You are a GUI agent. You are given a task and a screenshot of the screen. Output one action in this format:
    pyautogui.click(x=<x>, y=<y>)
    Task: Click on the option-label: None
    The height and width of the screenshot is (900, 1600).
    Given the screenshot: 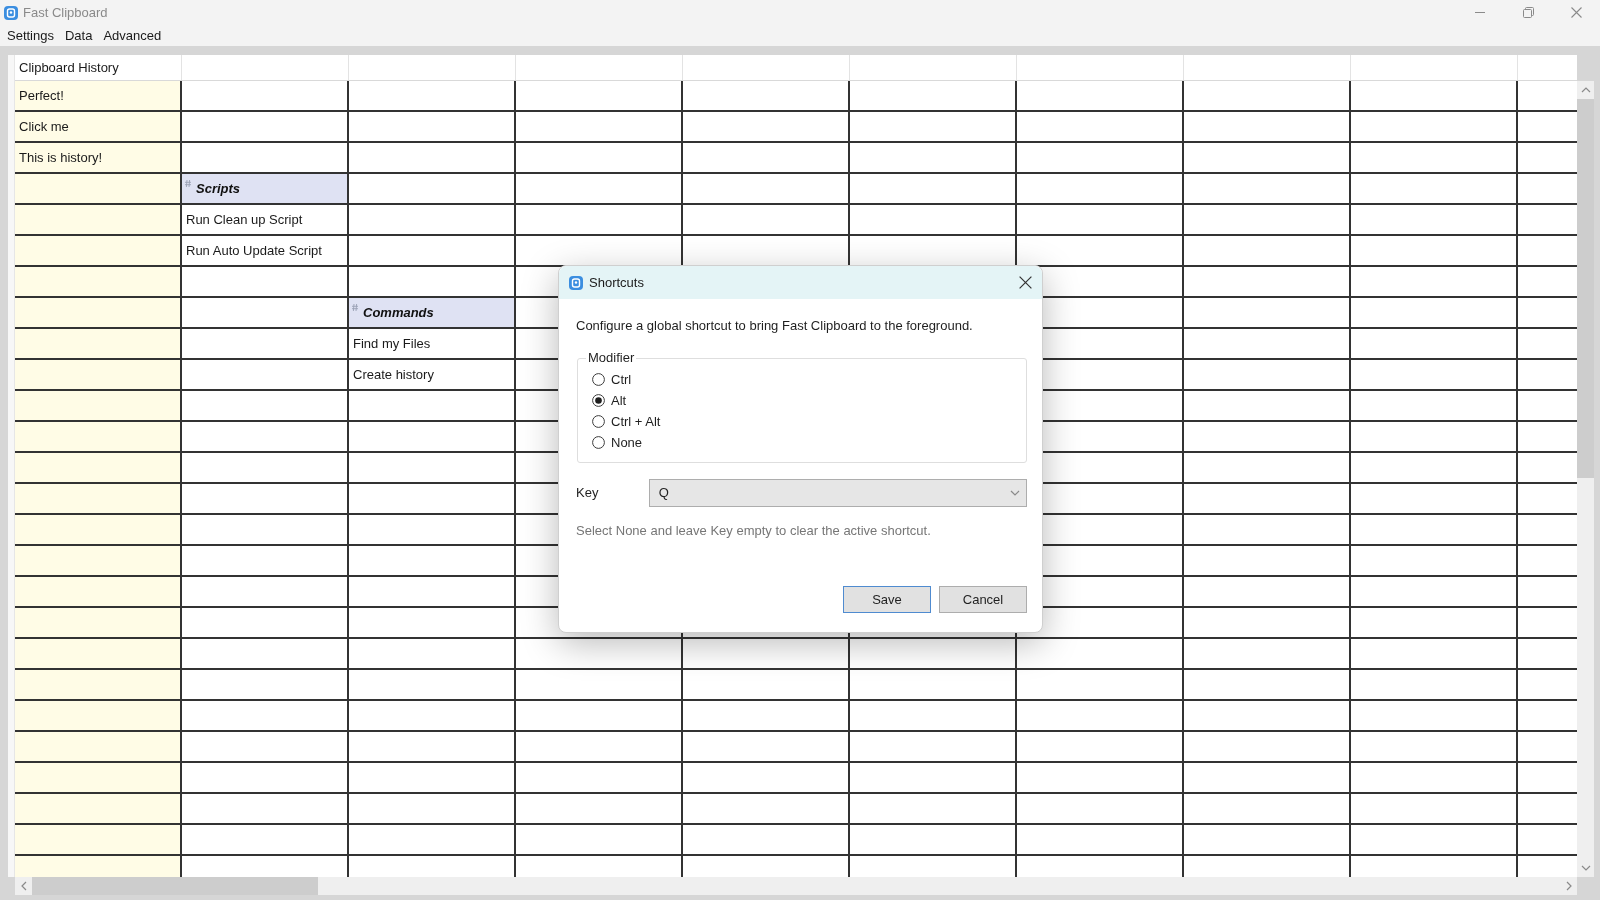 What is the action you would take?
    pyautogui.click(x=627, y=442)
    